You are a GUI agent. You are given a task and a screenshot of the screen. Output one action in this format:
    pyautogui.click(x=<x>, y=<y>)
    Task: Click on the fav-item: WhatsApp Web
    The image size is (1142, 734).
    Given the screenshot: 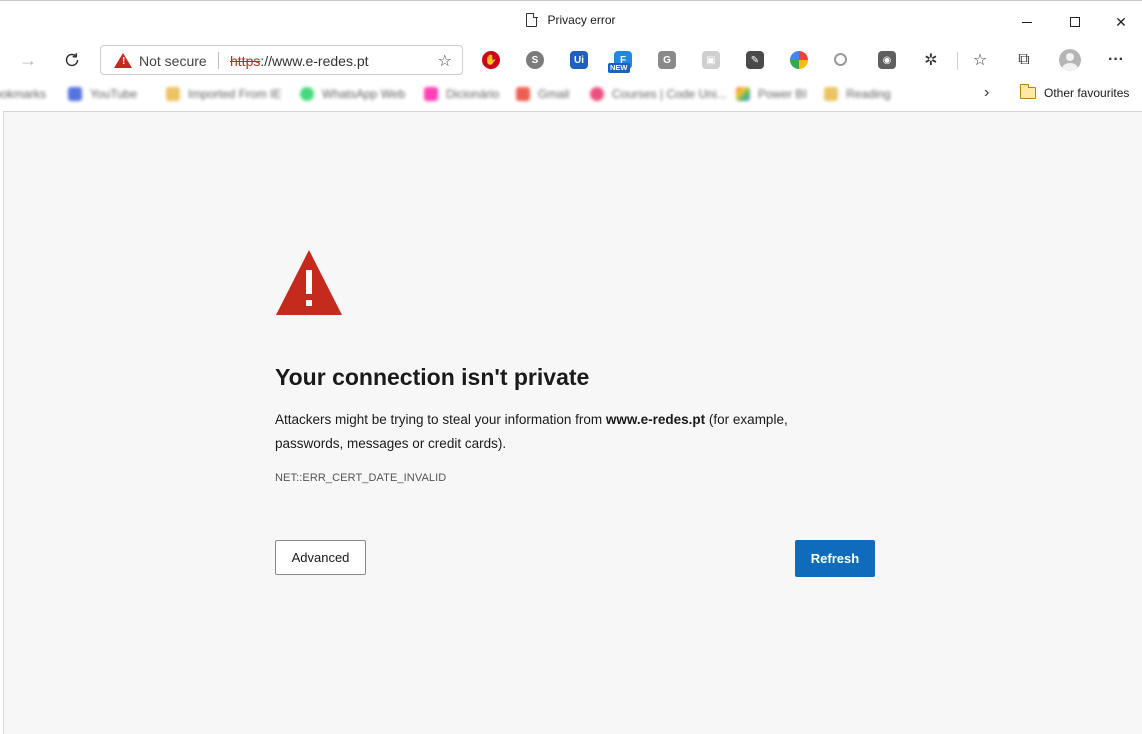 What is the action you would take?
    pyautogui.click(x=352, y=94)
    